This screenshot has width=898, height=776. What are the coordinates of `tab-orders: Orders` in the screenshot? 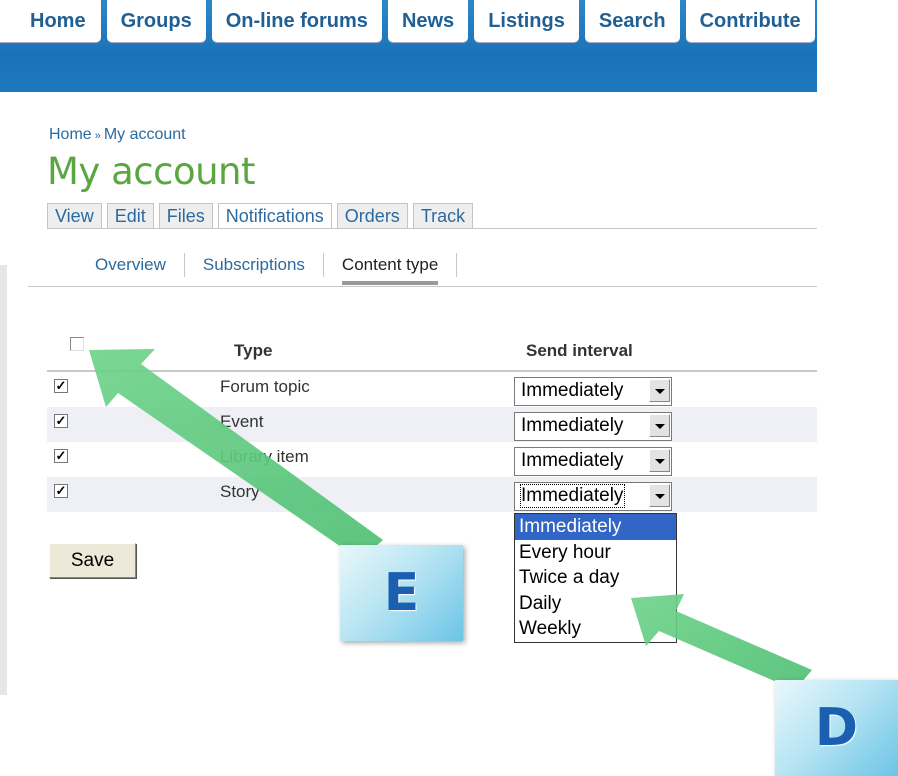 It's located at (372, 215).